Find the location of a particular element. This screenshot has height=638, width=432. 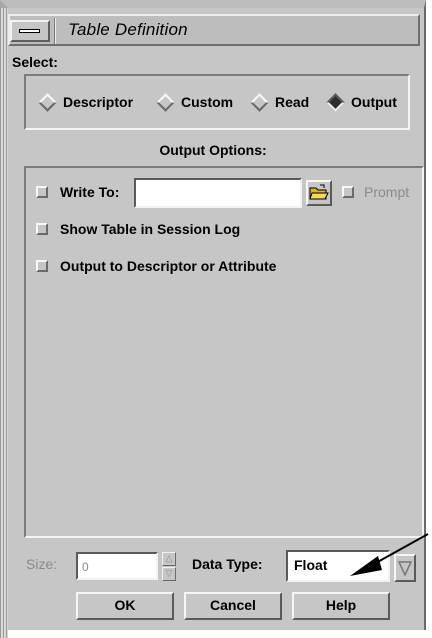

write-to-field is located at coordinates (218, 193).